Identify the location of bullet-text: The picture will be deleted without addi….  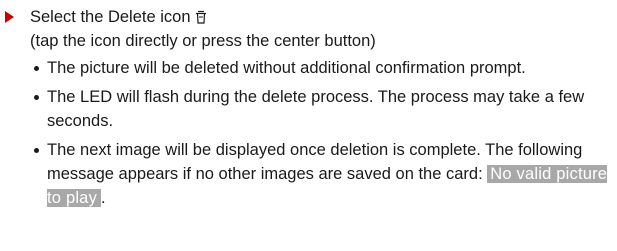
(286, 68).